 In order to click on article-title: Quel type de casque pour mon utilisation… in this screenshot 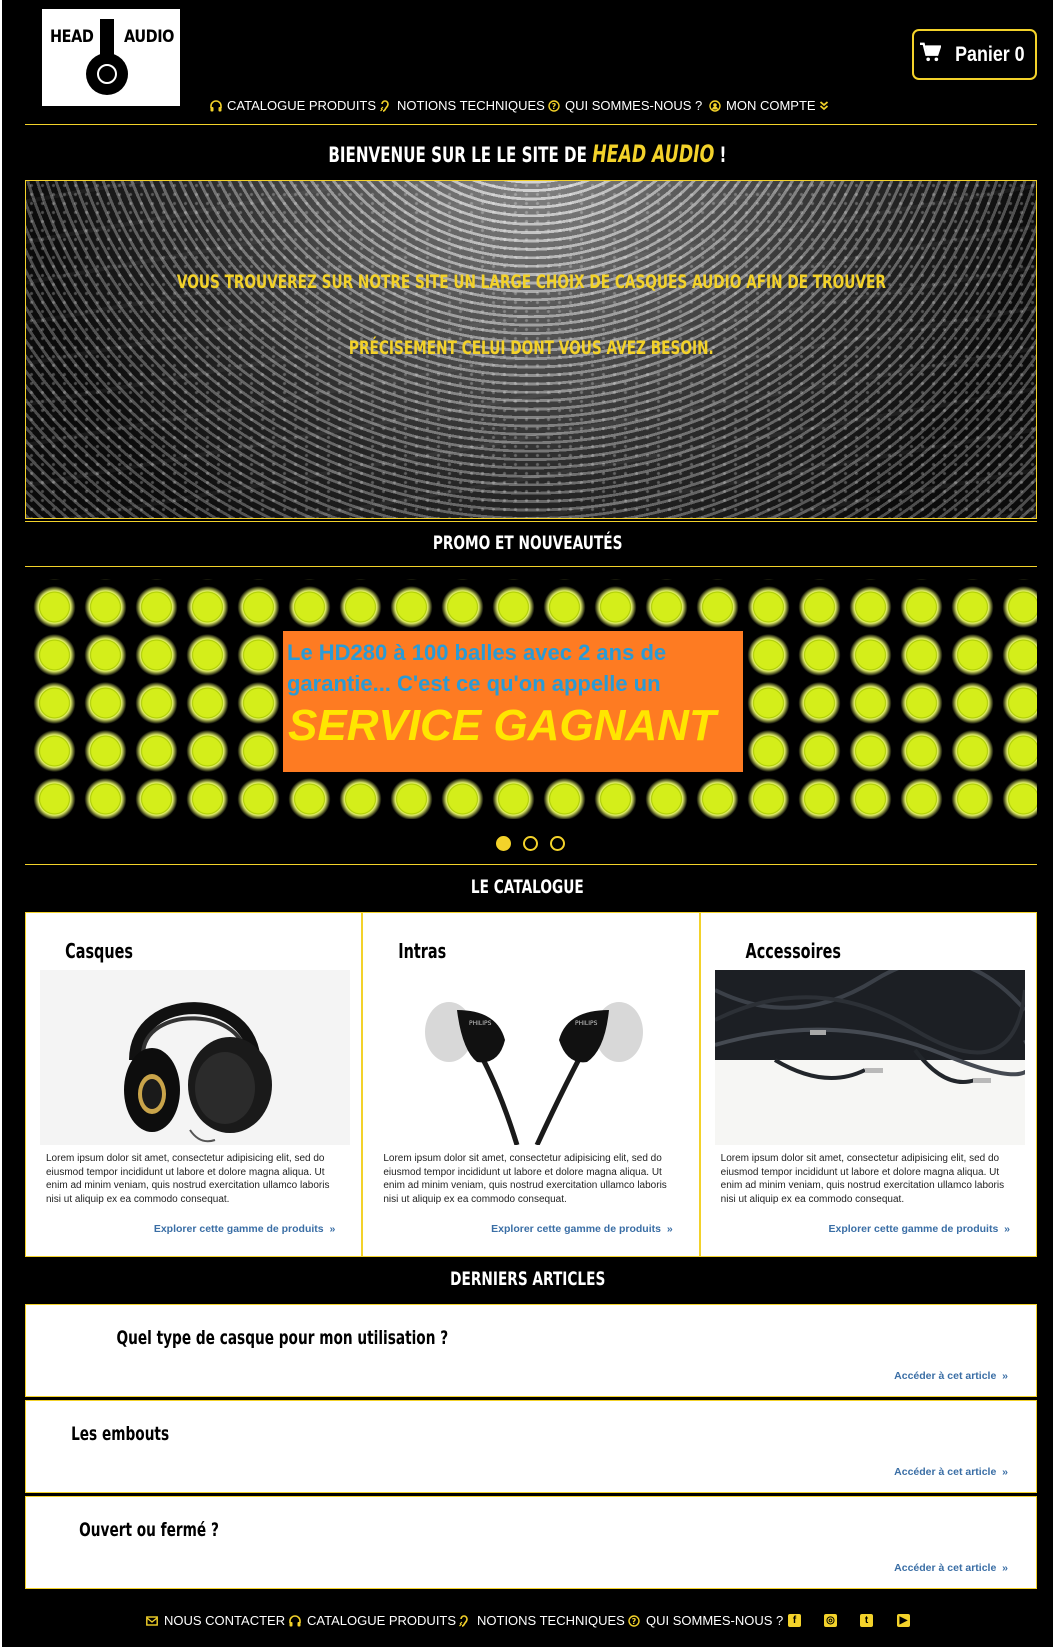, I will do `click(282, 1338)`.